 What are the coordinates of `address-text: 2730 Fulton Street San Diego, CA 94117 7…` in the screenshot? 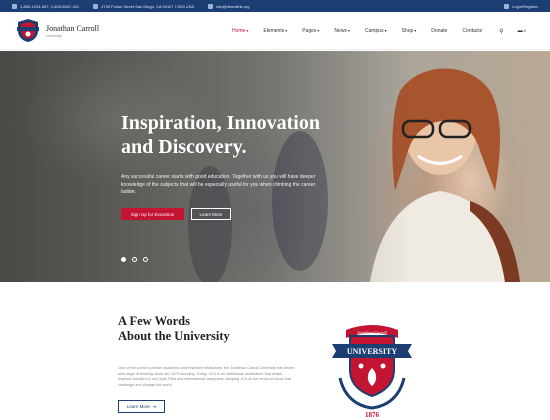 It's located at (148, 6).